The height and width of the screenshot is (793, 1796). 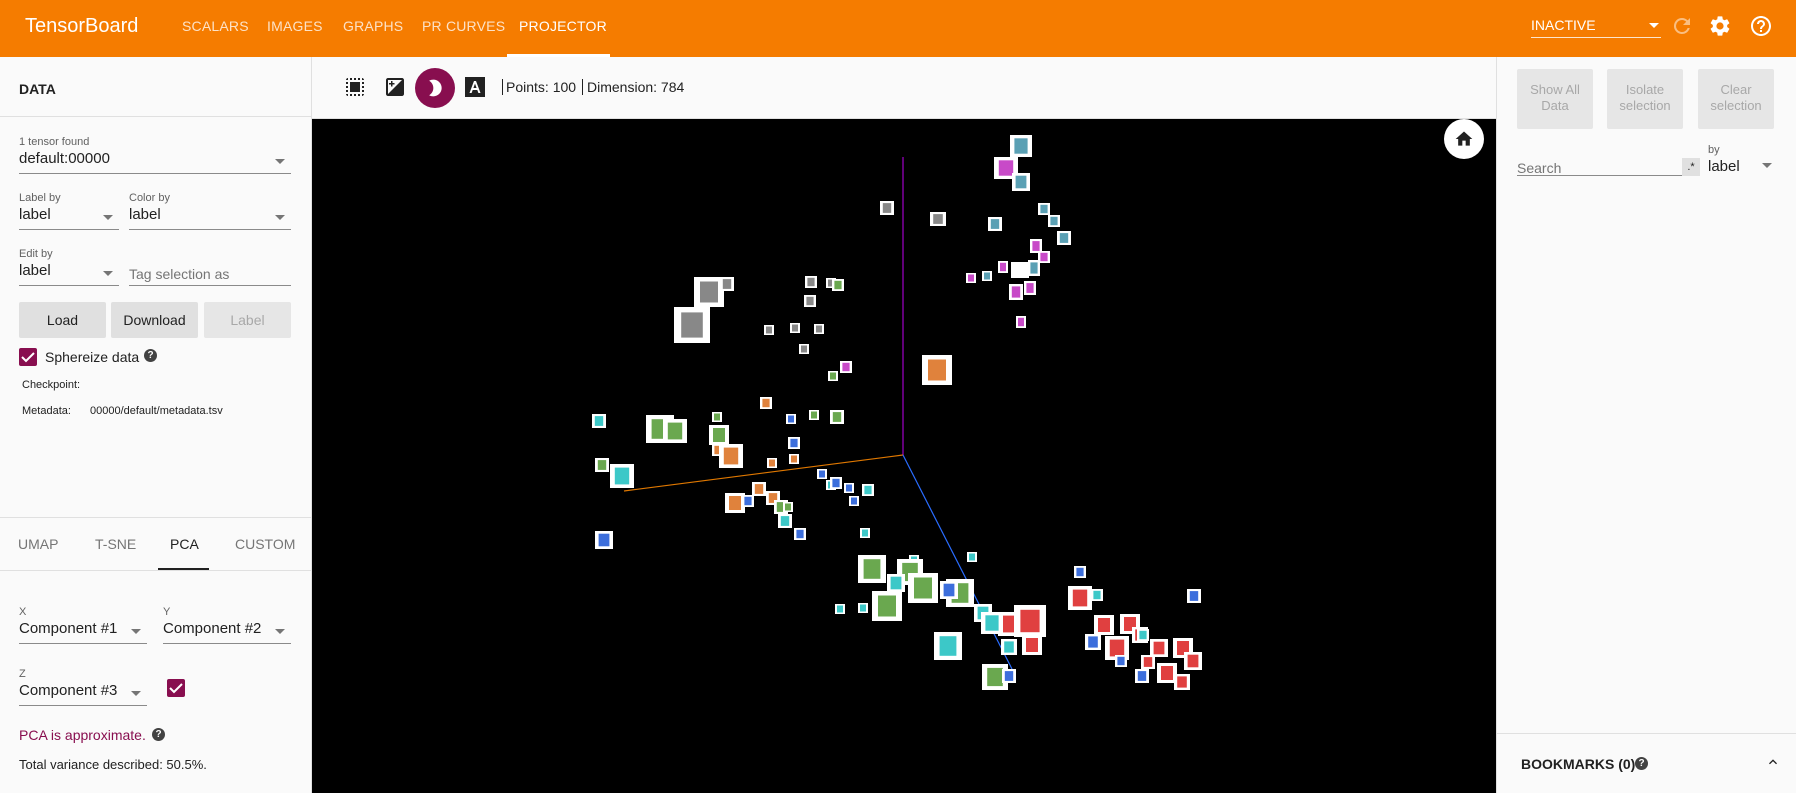 I want to click on bookmarks-title: BOOKMARKS (0), so click(x=1578, y=764).